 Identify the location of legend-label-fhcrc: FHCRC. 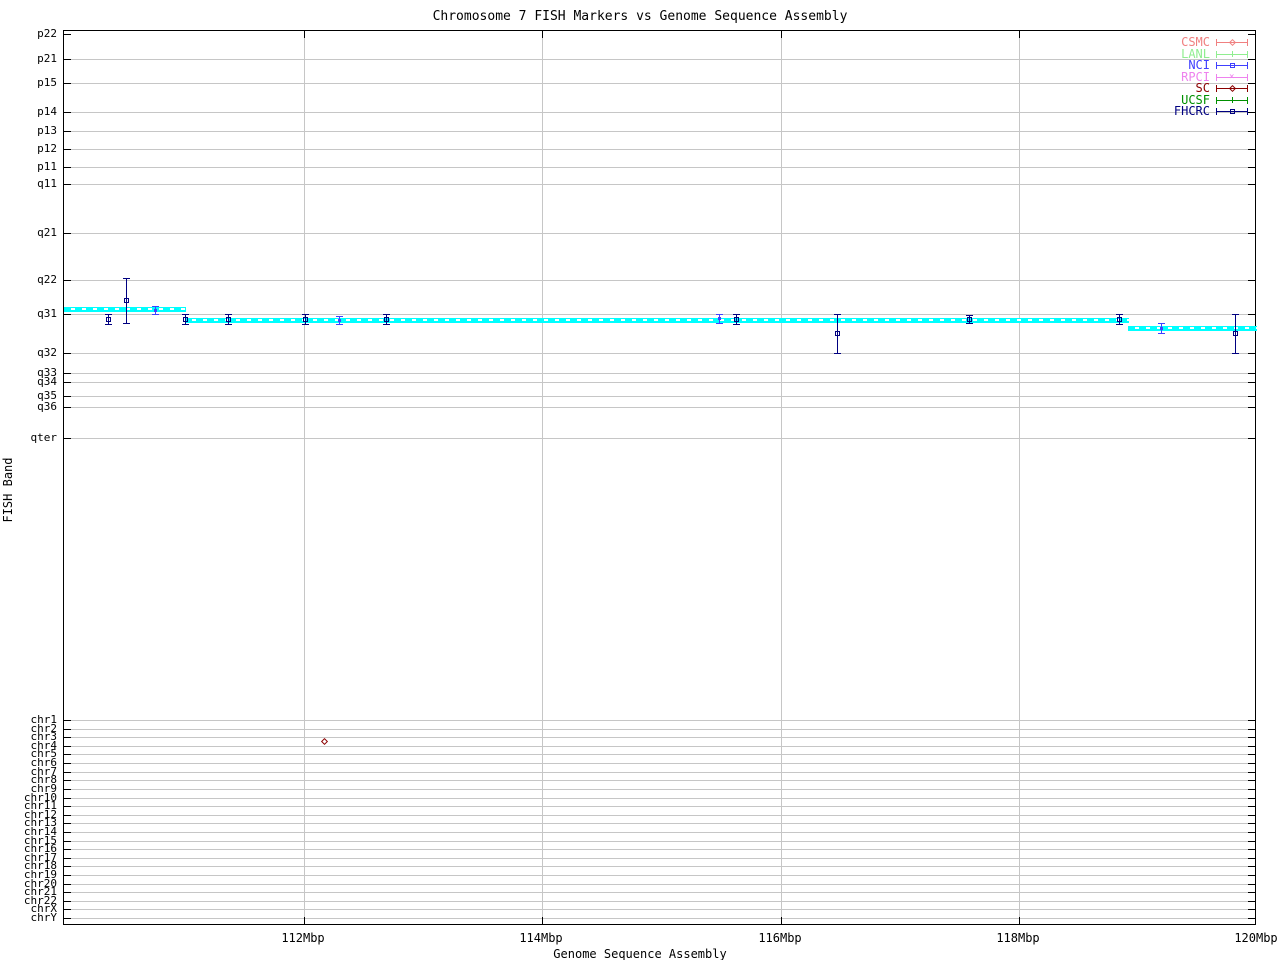
(1191, 111).